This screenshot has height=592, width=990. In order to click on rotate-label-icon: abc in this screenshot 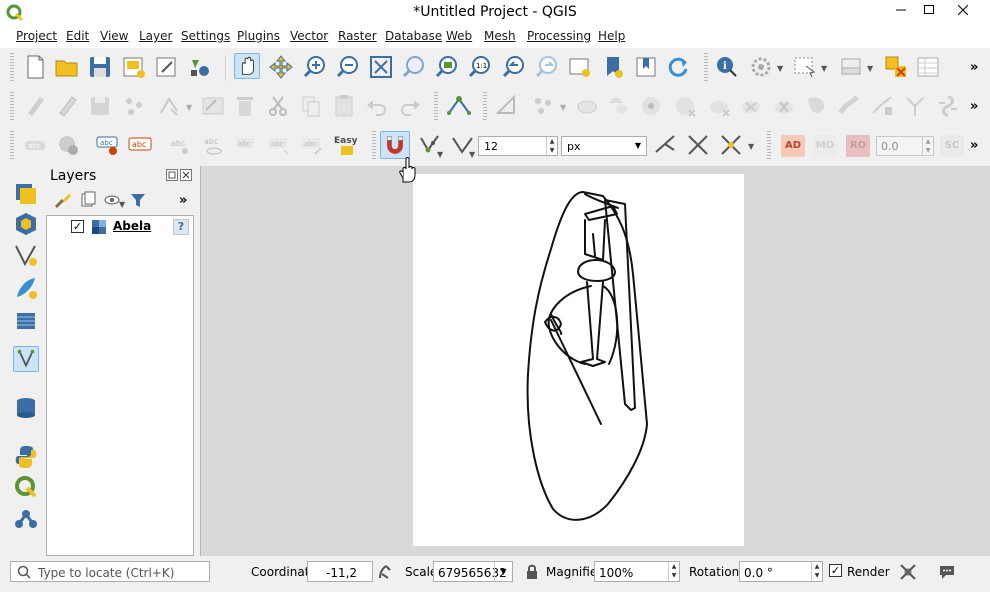, I will do `click(279, 145)`.